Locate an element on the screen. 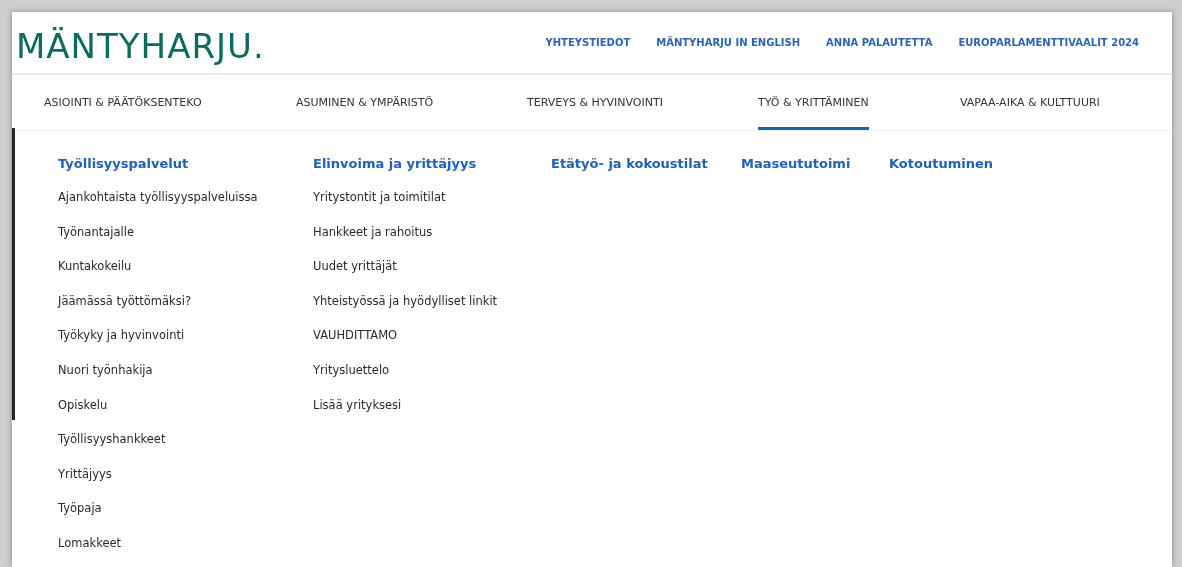 Image resolution: width=1182 pixels, height=567 pixels. menu-link: Lomakkeet is located at coordinates (90, 550).